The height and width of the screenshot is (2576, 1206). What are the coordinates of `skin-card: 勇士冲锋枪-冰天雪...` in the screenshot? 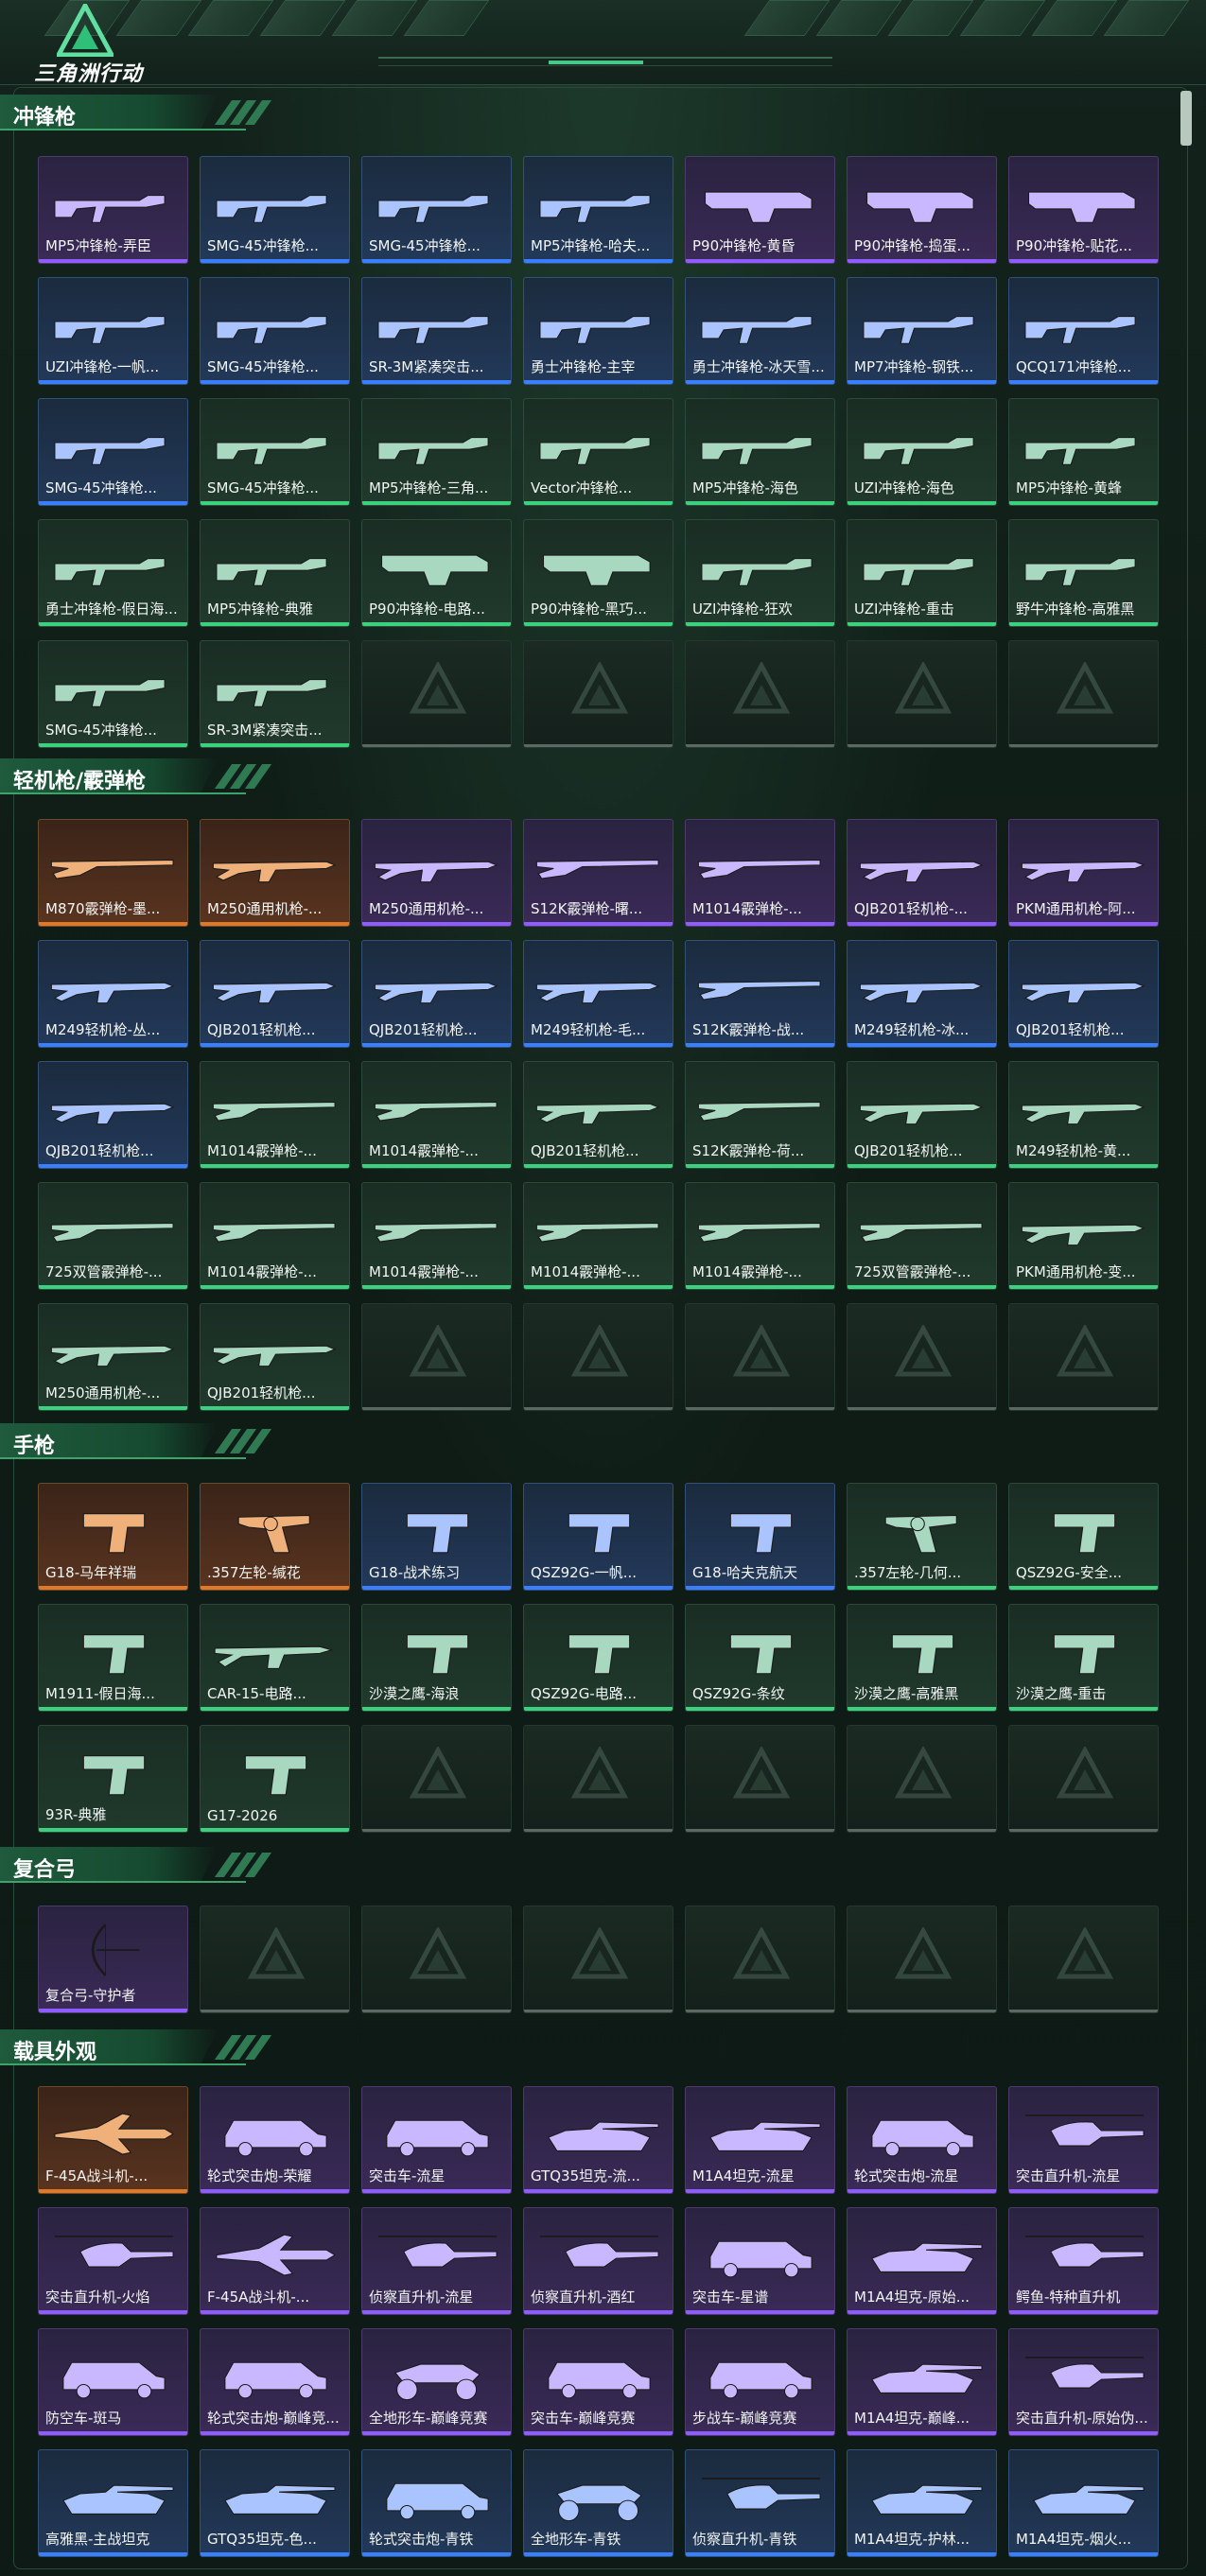 It's located at (760, 331).